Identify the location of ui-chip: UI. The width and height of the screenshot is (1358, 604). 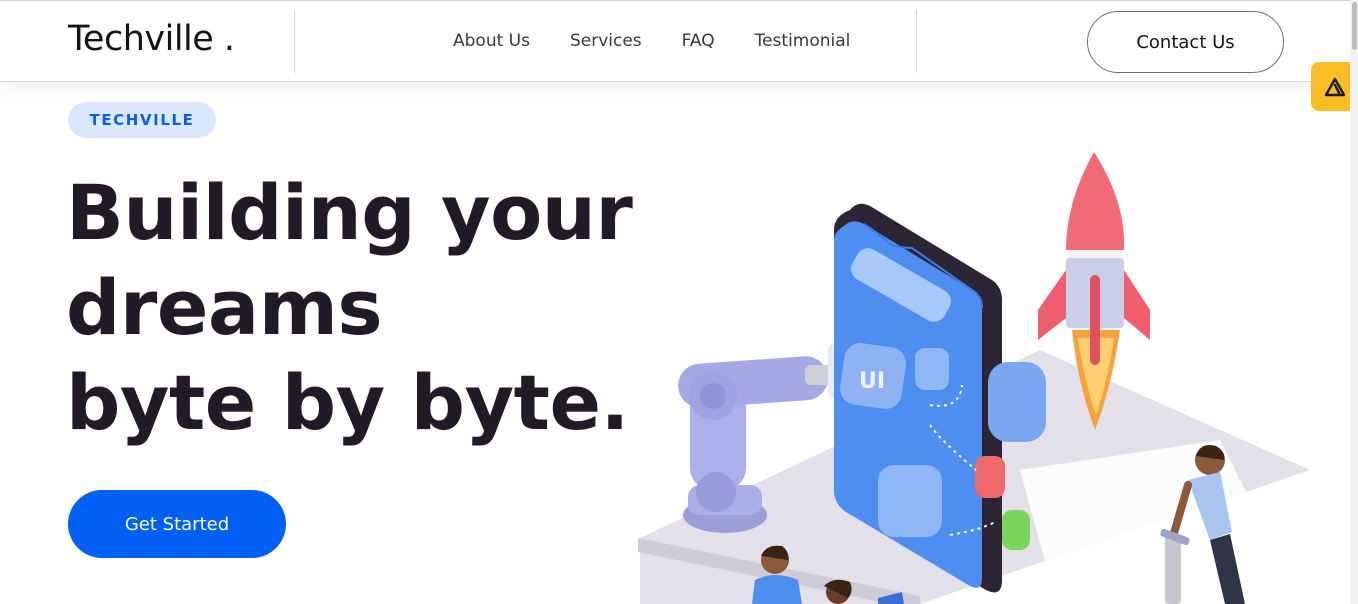
(873, 376).